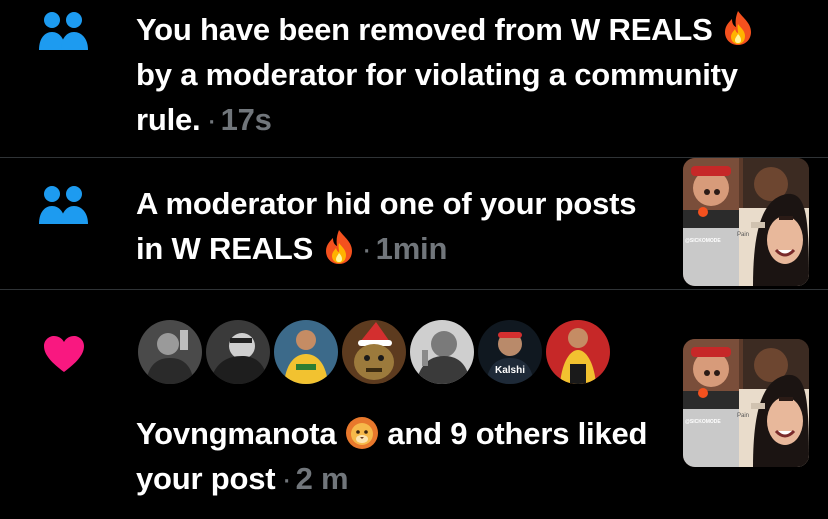 The height and width of the screenshot is (519, 828). What do you see at coordinates (64, 354) in the screenshot?
I see `heart-icon` at bounding box center [64, 354].